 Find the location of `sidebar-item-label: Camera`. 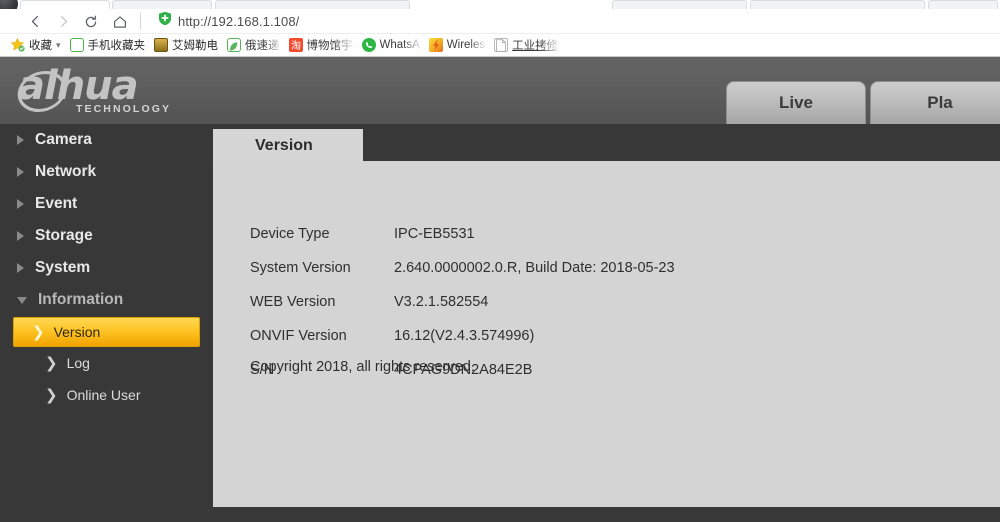

sidebar-item-label: Camera is located at coordinates (63, 139).